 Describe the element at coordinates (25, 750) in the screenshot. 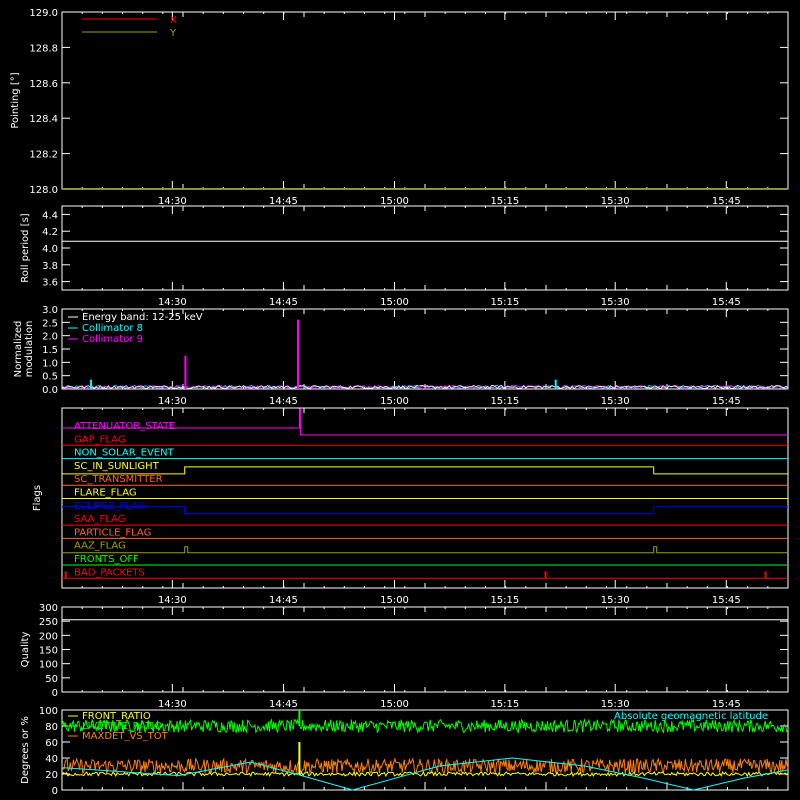

I see `y-axis-label: Degrees or %` at that location.